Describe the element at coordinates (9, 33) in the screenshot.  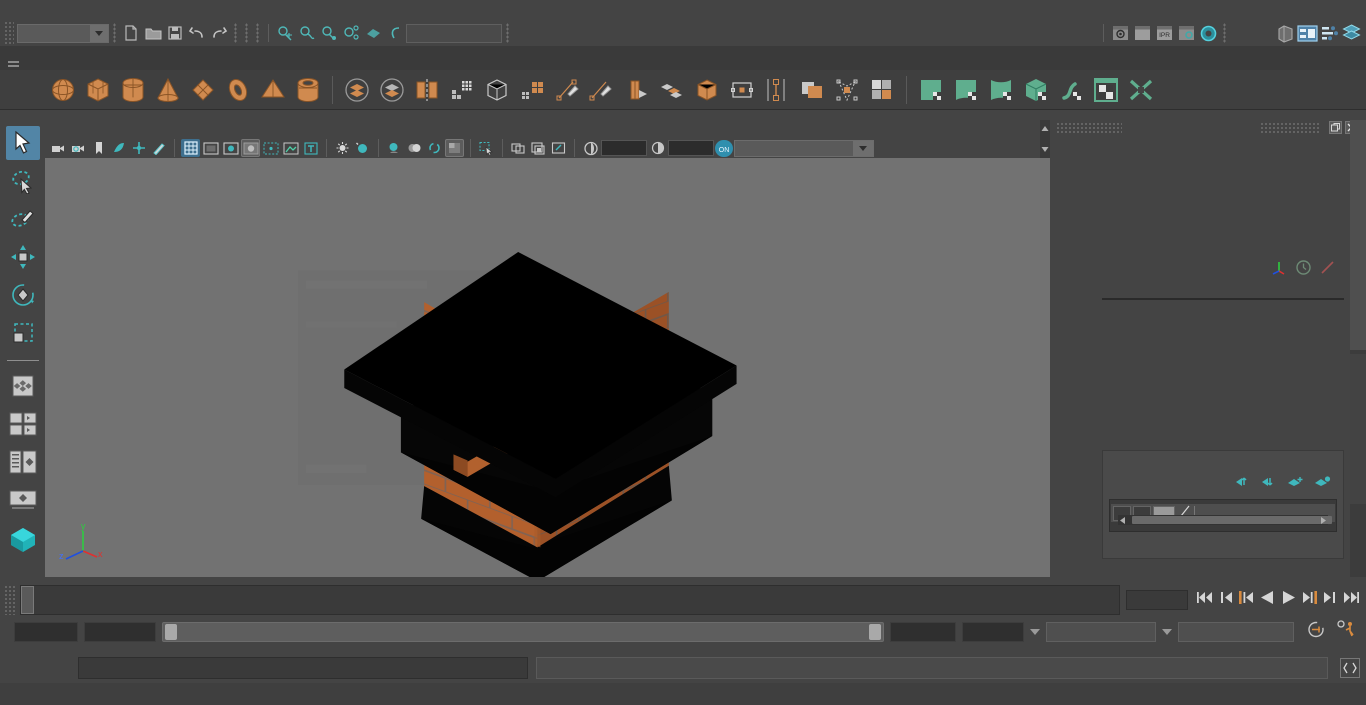
I see `status-line-grip` at that location.